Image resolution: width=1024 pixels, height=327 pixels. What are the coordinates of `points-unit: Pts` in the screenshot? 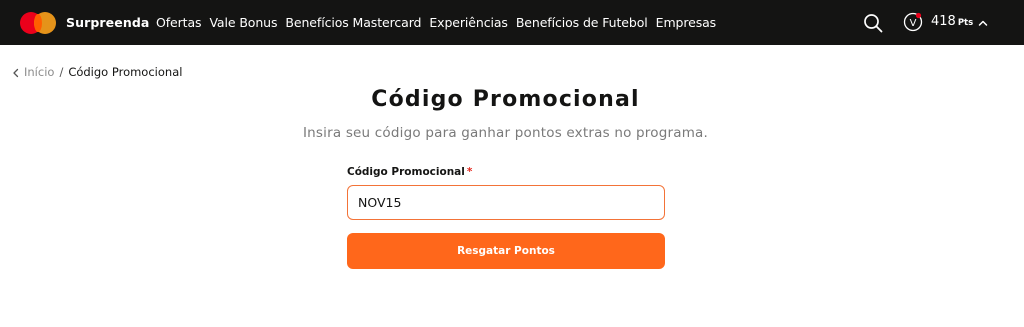 It's located at (965, 23).